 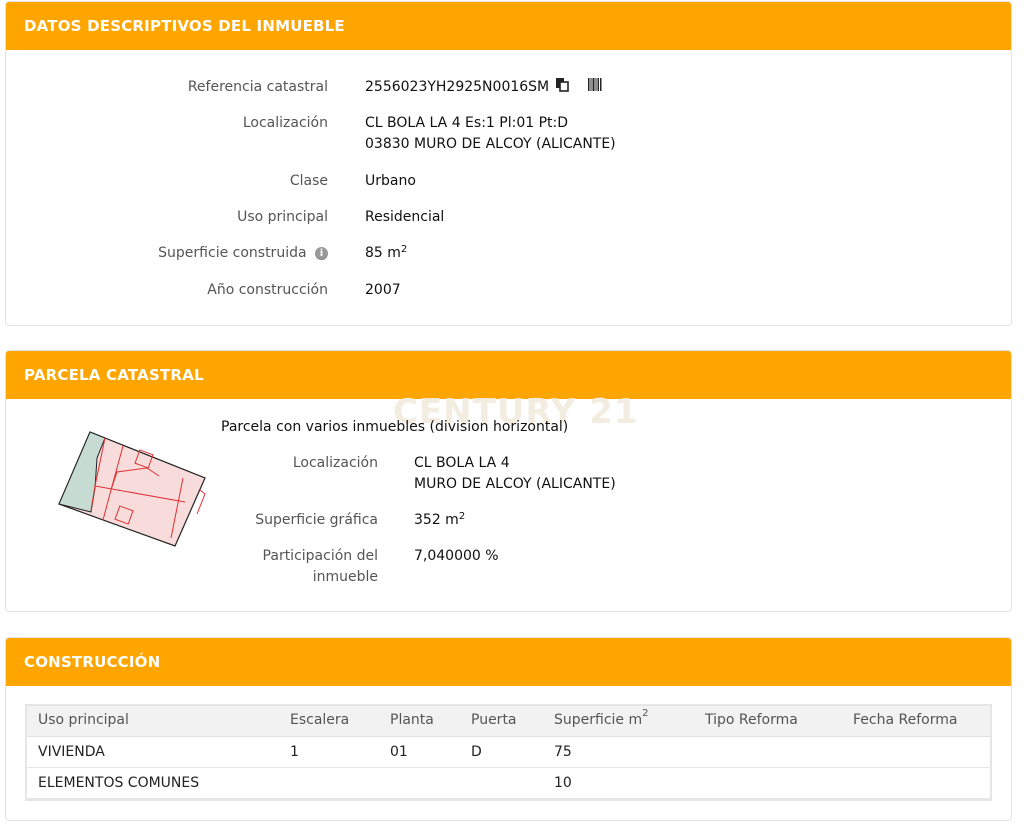 What do you see at coordinates (417, 752) in the screenshot?
I see `cell-planta: 01` at bounding box center [417, 752].